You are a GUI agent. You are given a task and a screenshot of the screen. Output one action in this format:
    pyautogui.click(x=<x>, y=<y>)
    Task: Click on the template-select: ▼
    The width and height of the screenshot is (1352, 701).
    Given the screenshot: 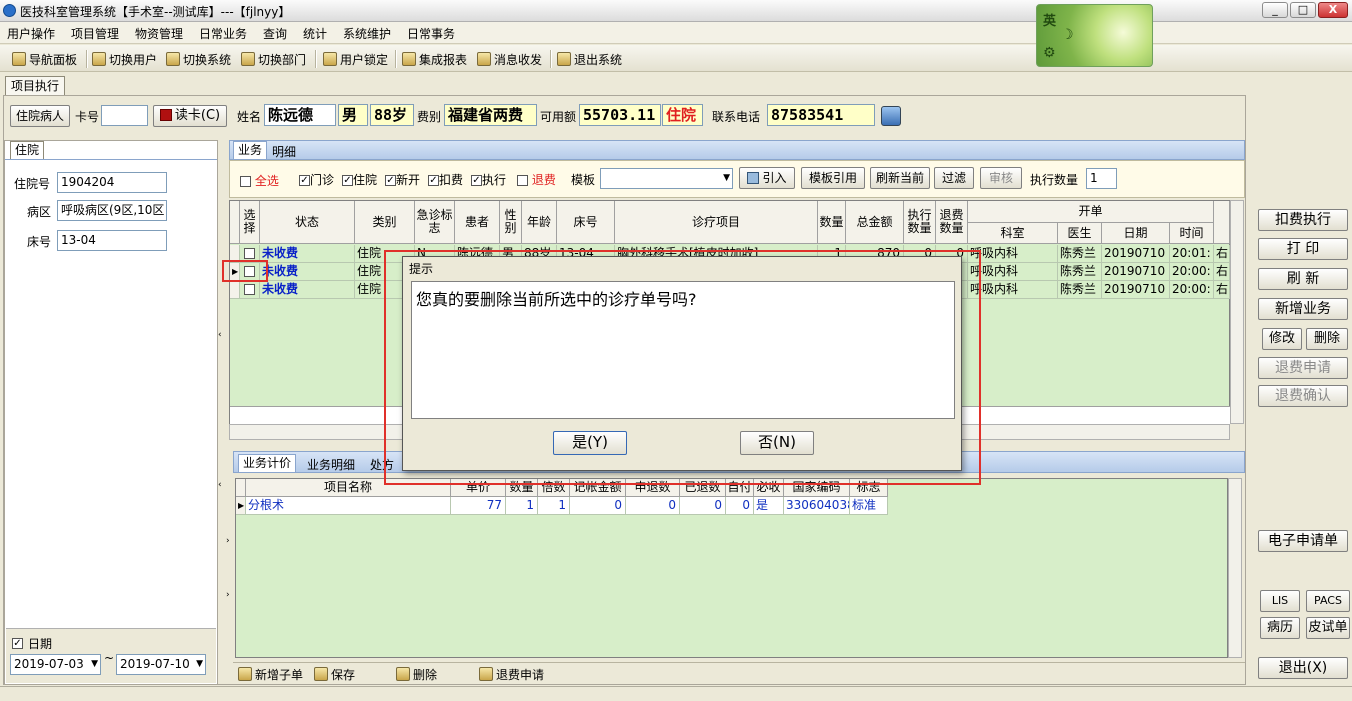 What is the action you would take?
    pyautogui.click(x=666, y=178)
    